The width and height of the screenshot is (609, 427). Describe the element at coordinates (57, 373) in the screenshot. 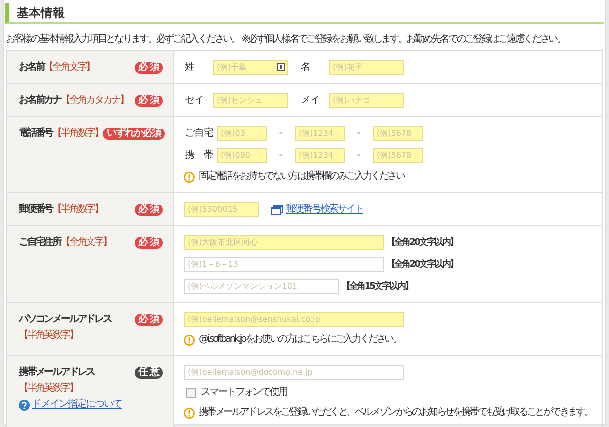

I see `field-label: 携帯メールアドレス` at that location.